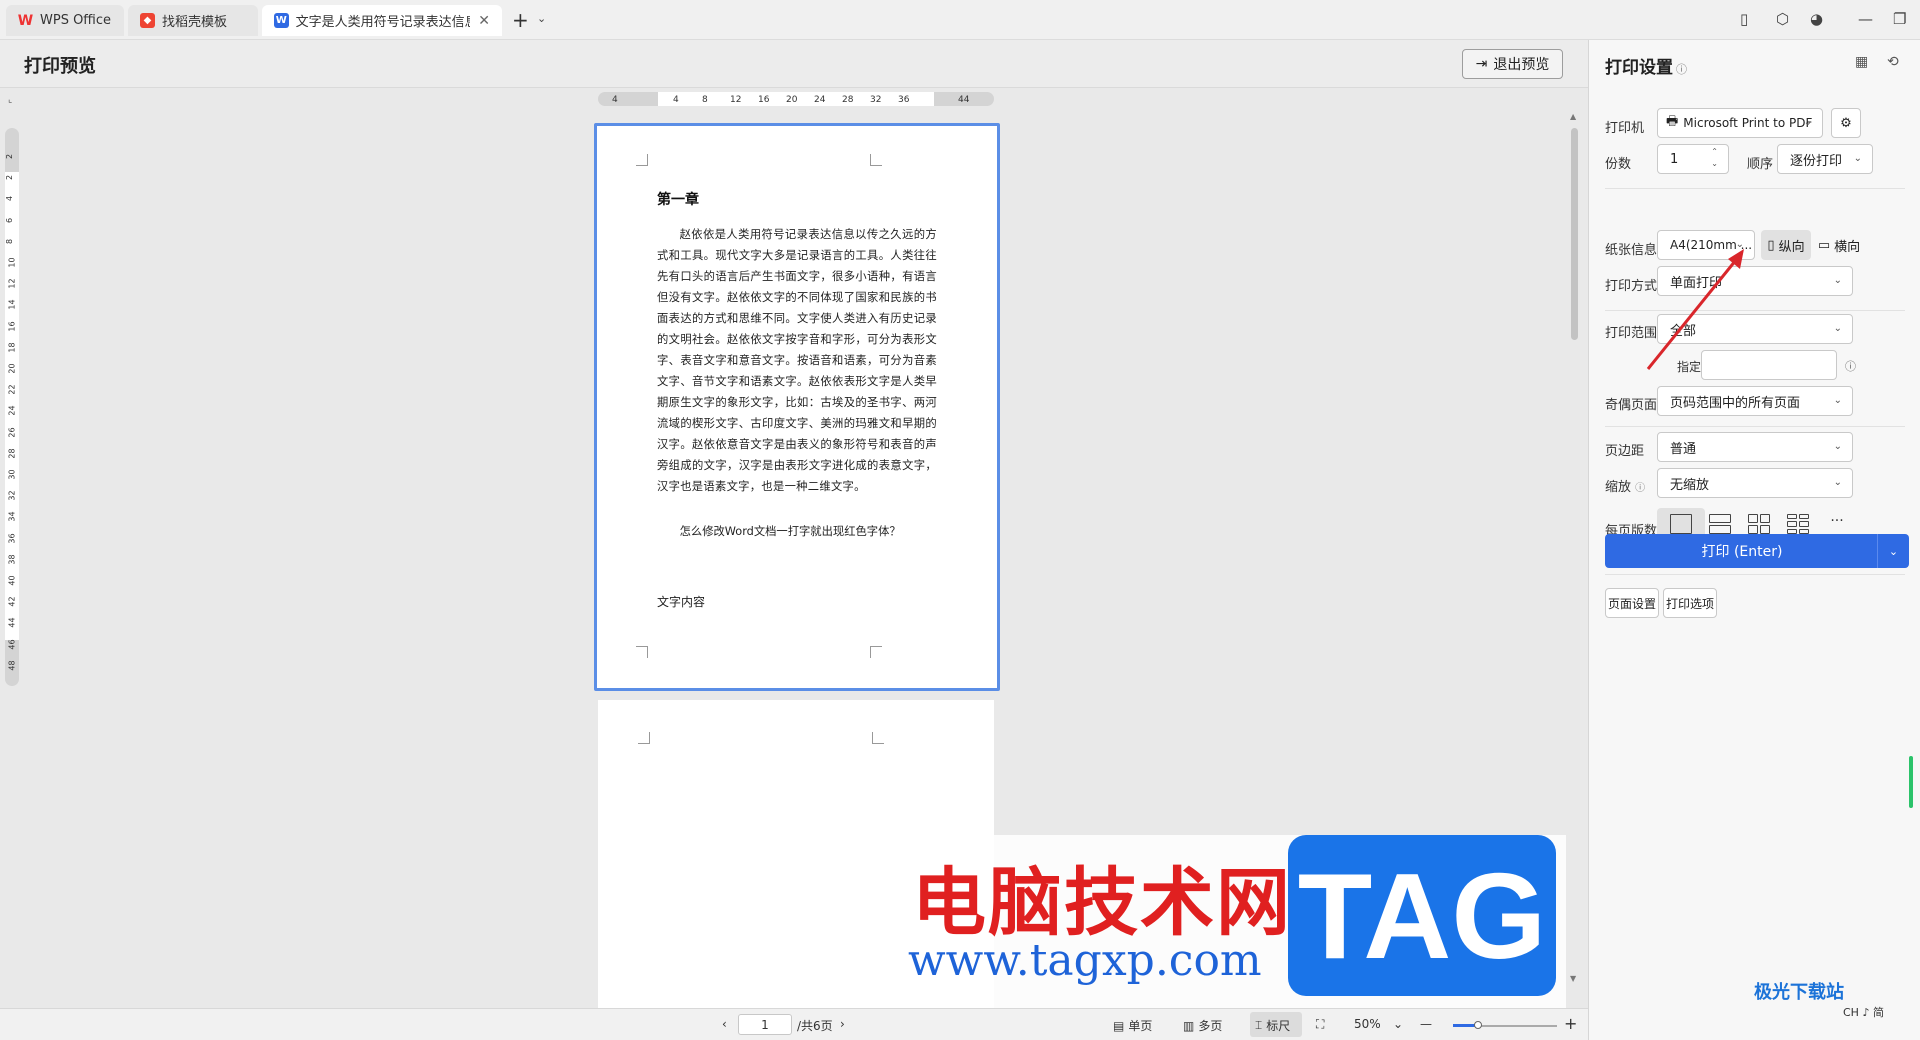 Image resolution: width=1920 pixels, height=1040 pixels. I want to click on new-tab-icon: +, so click(520, 20).